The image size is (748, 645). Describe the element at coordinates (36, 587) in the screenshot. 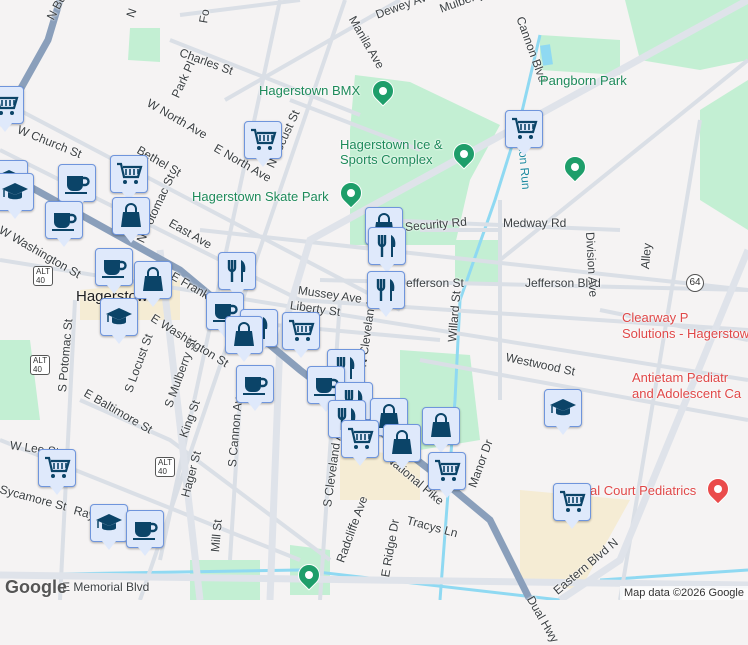

I see `google-logo: Google` at that location.